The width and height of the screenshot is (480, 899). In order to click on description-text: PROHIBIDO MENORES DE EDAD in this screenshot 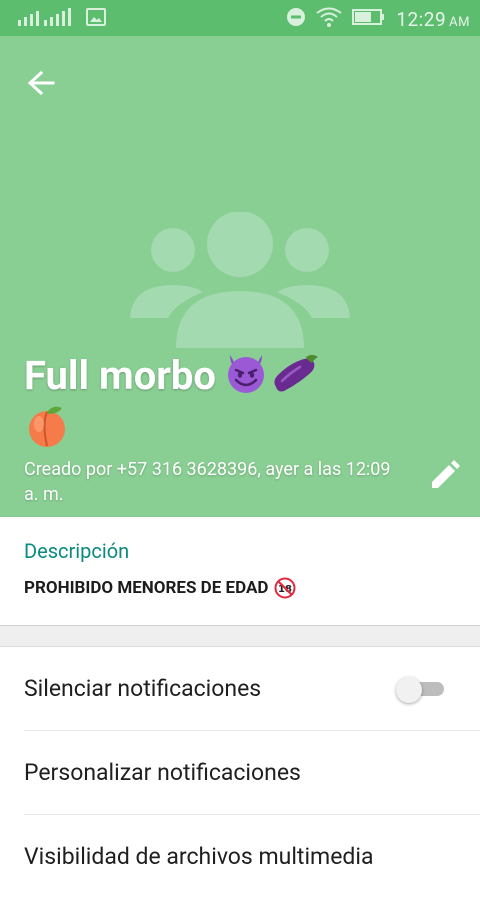, I will do `click(146, 588)`.